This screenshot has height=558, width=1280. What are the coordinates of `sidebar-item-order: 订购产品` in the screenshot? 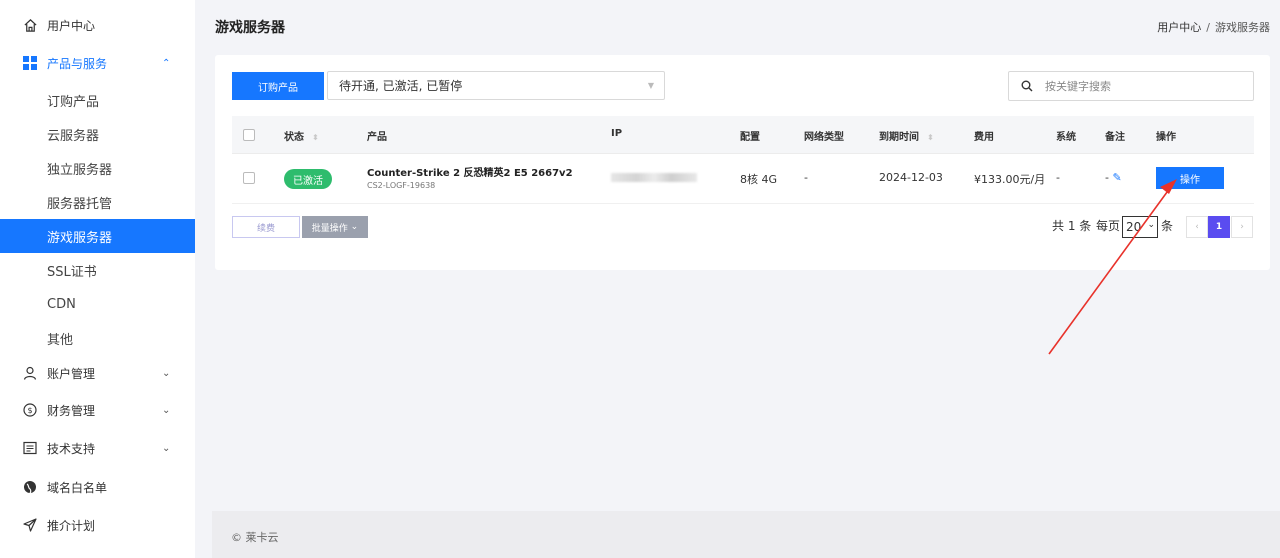 It's located at (97, 100).